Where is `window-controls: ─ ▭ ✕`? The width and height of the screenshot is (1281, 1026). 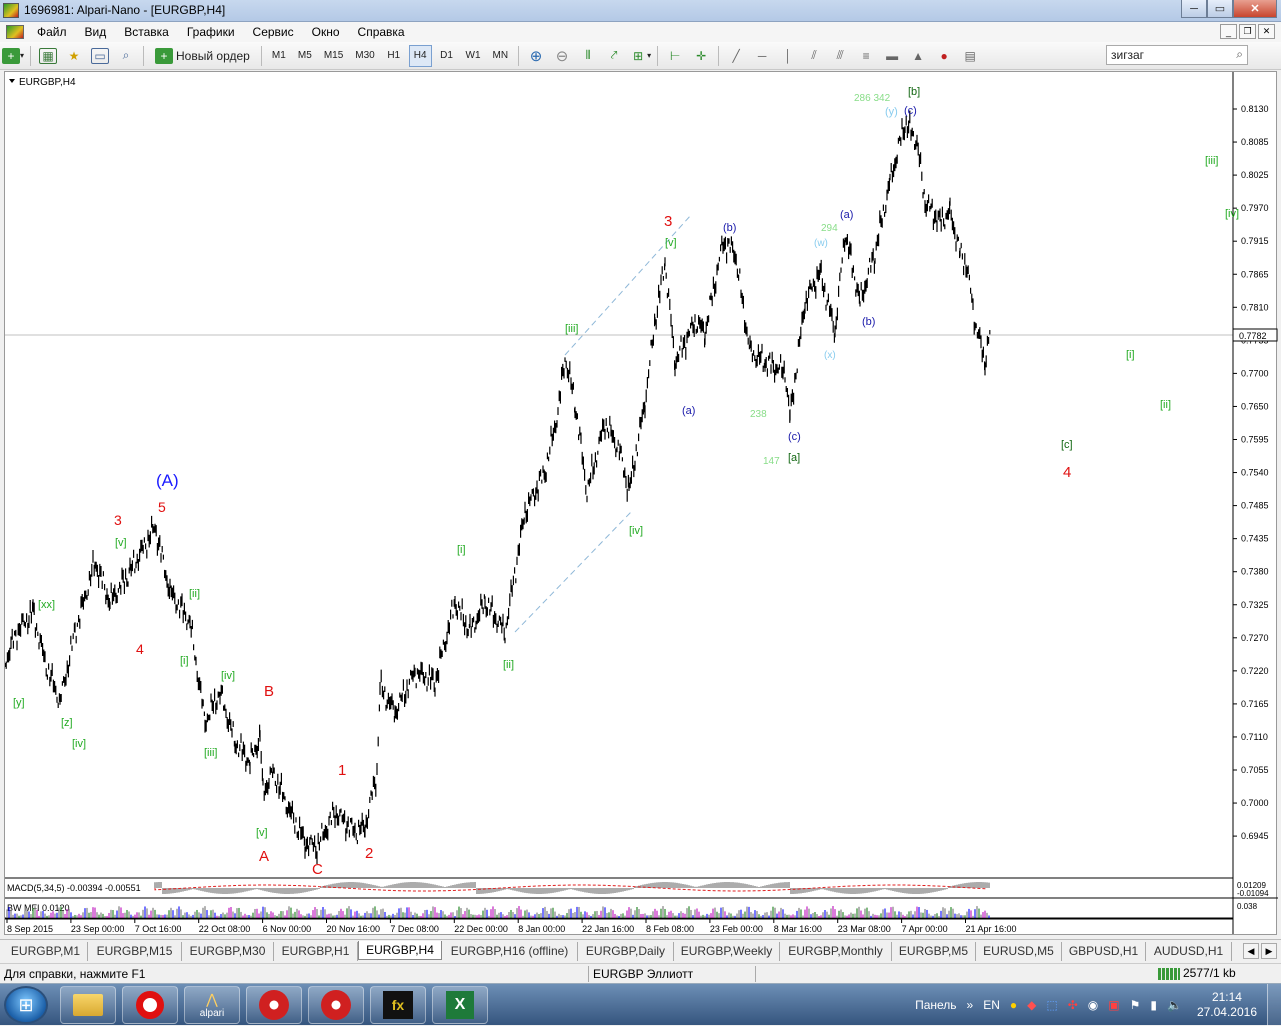
window-controls: ─ ▭ ✕ is located at coordinates (1229, 10).